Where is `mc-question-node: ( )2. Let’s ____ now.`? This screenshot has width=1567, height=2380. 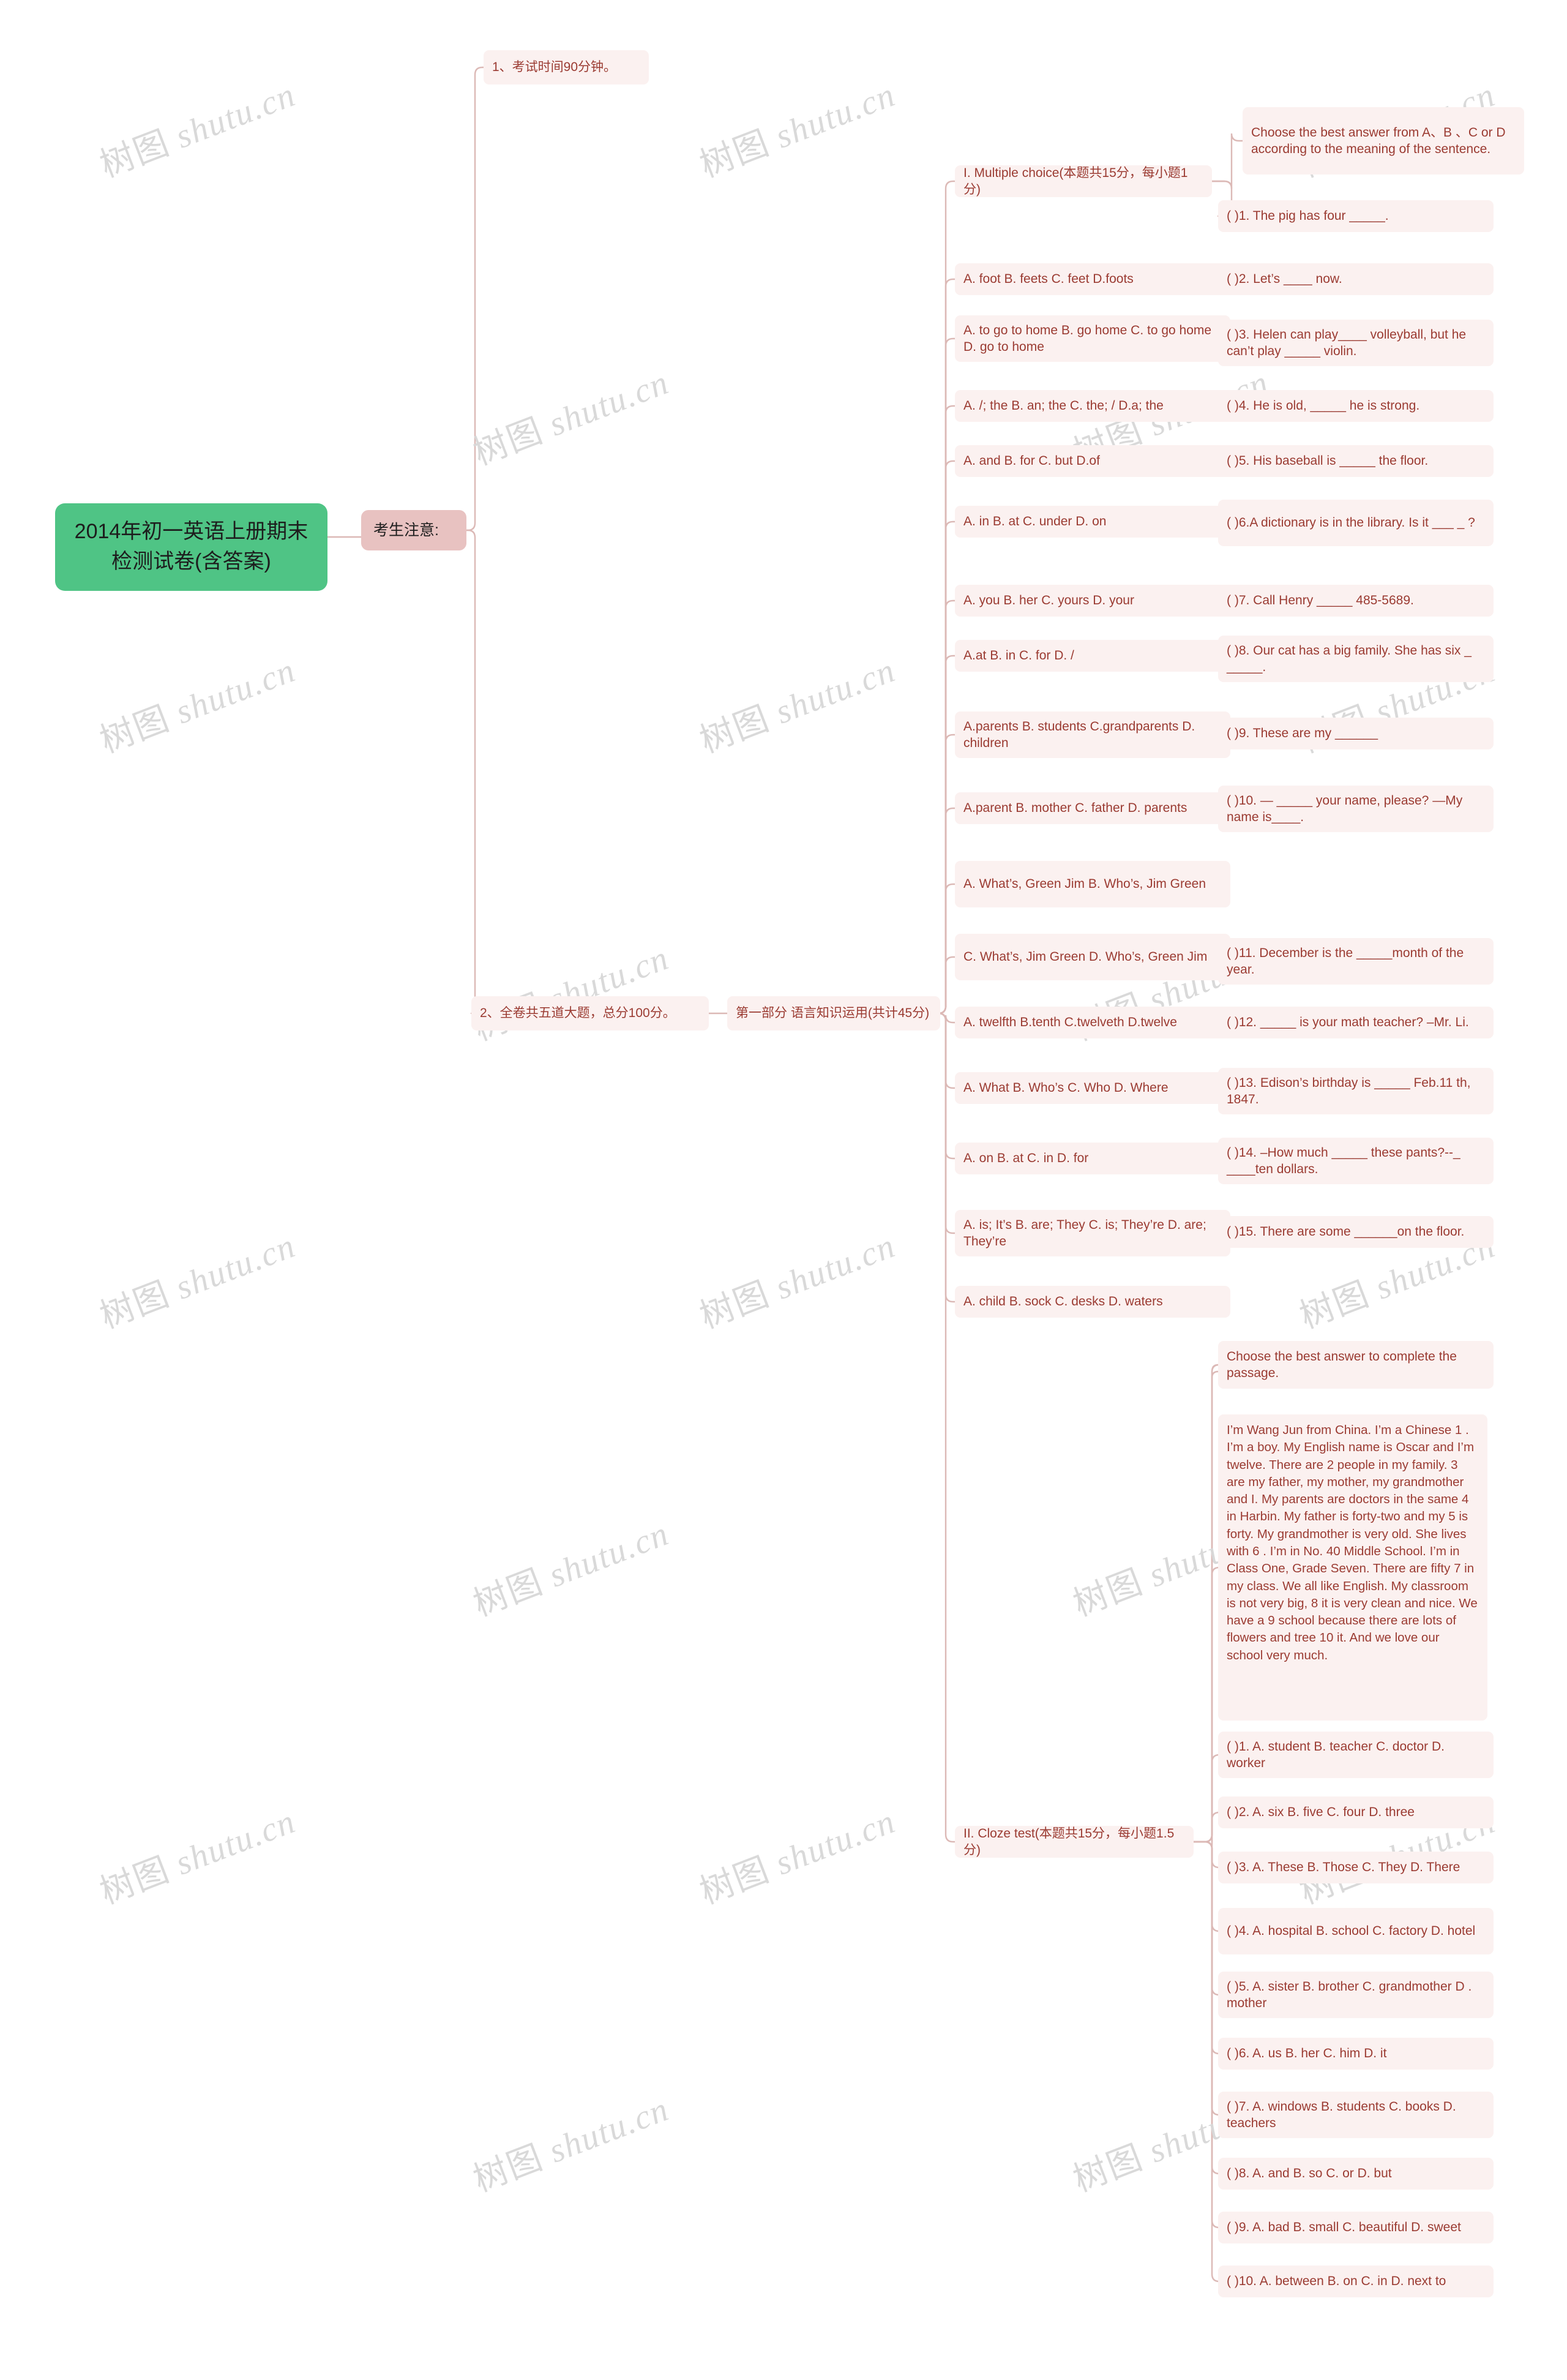
mc-question-node: ( )2. Let’s ____ now. is located at coordinates (1356, 279).